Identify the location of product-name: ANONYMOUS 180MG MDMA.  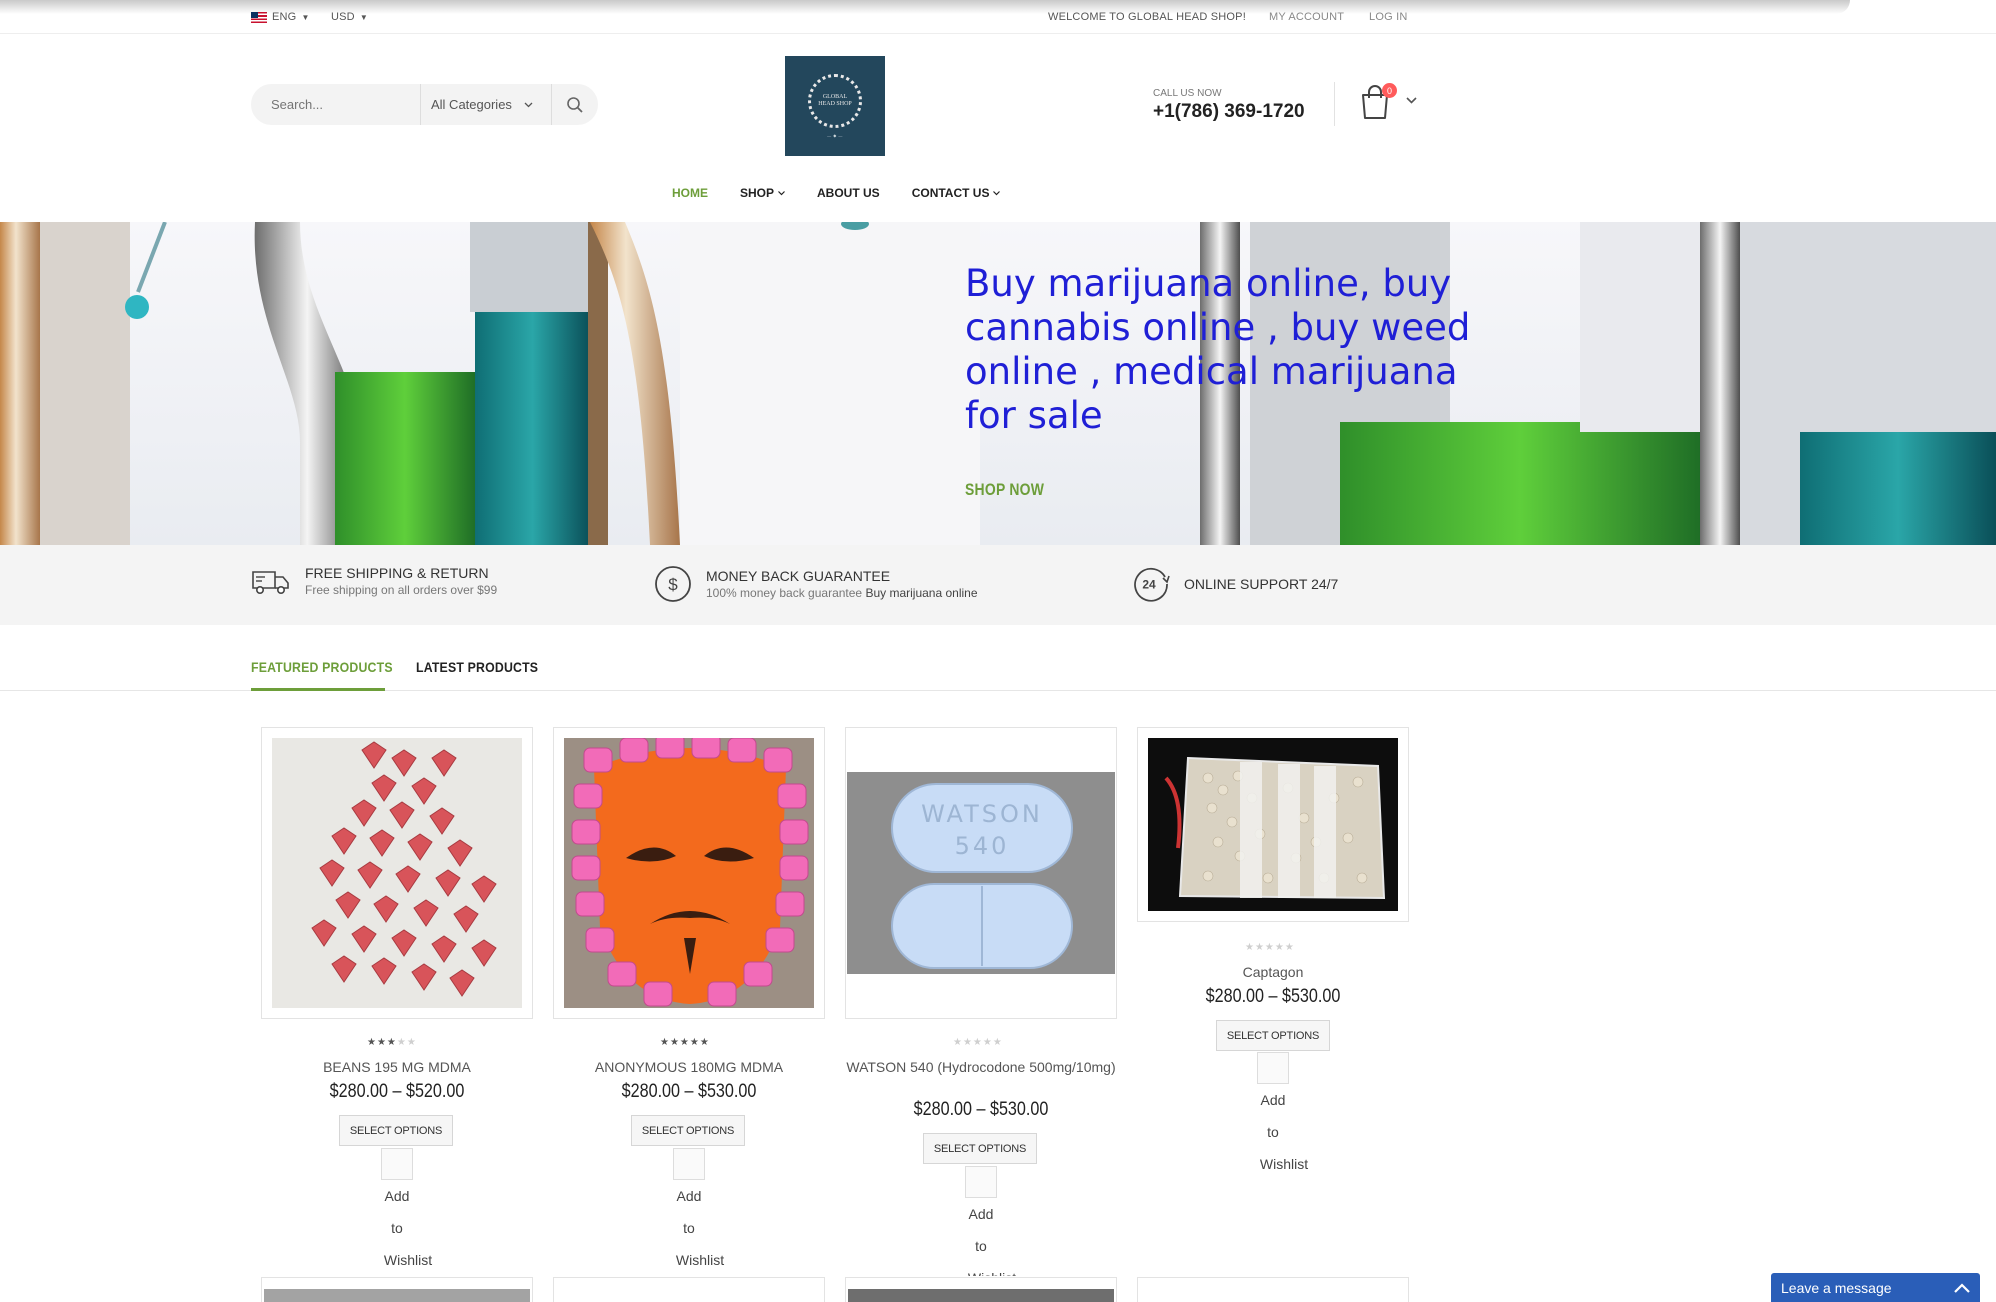
(689, 1067).